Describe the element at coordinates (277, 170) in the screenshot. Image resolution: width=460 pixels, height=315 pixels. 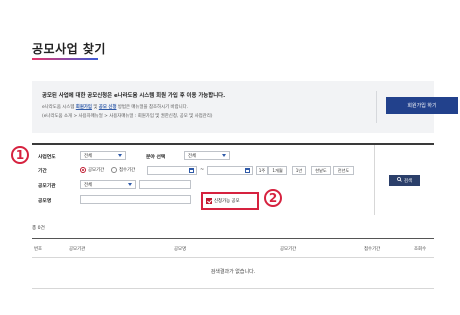
I see `period-1month-button: 1개월` at that location.